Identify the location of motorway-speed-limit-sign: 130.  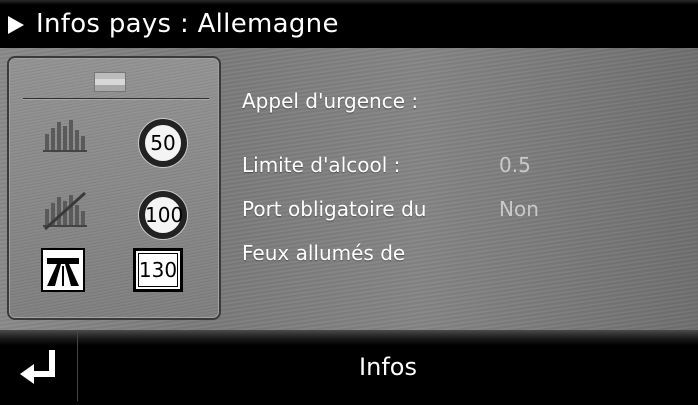
(158, 270).